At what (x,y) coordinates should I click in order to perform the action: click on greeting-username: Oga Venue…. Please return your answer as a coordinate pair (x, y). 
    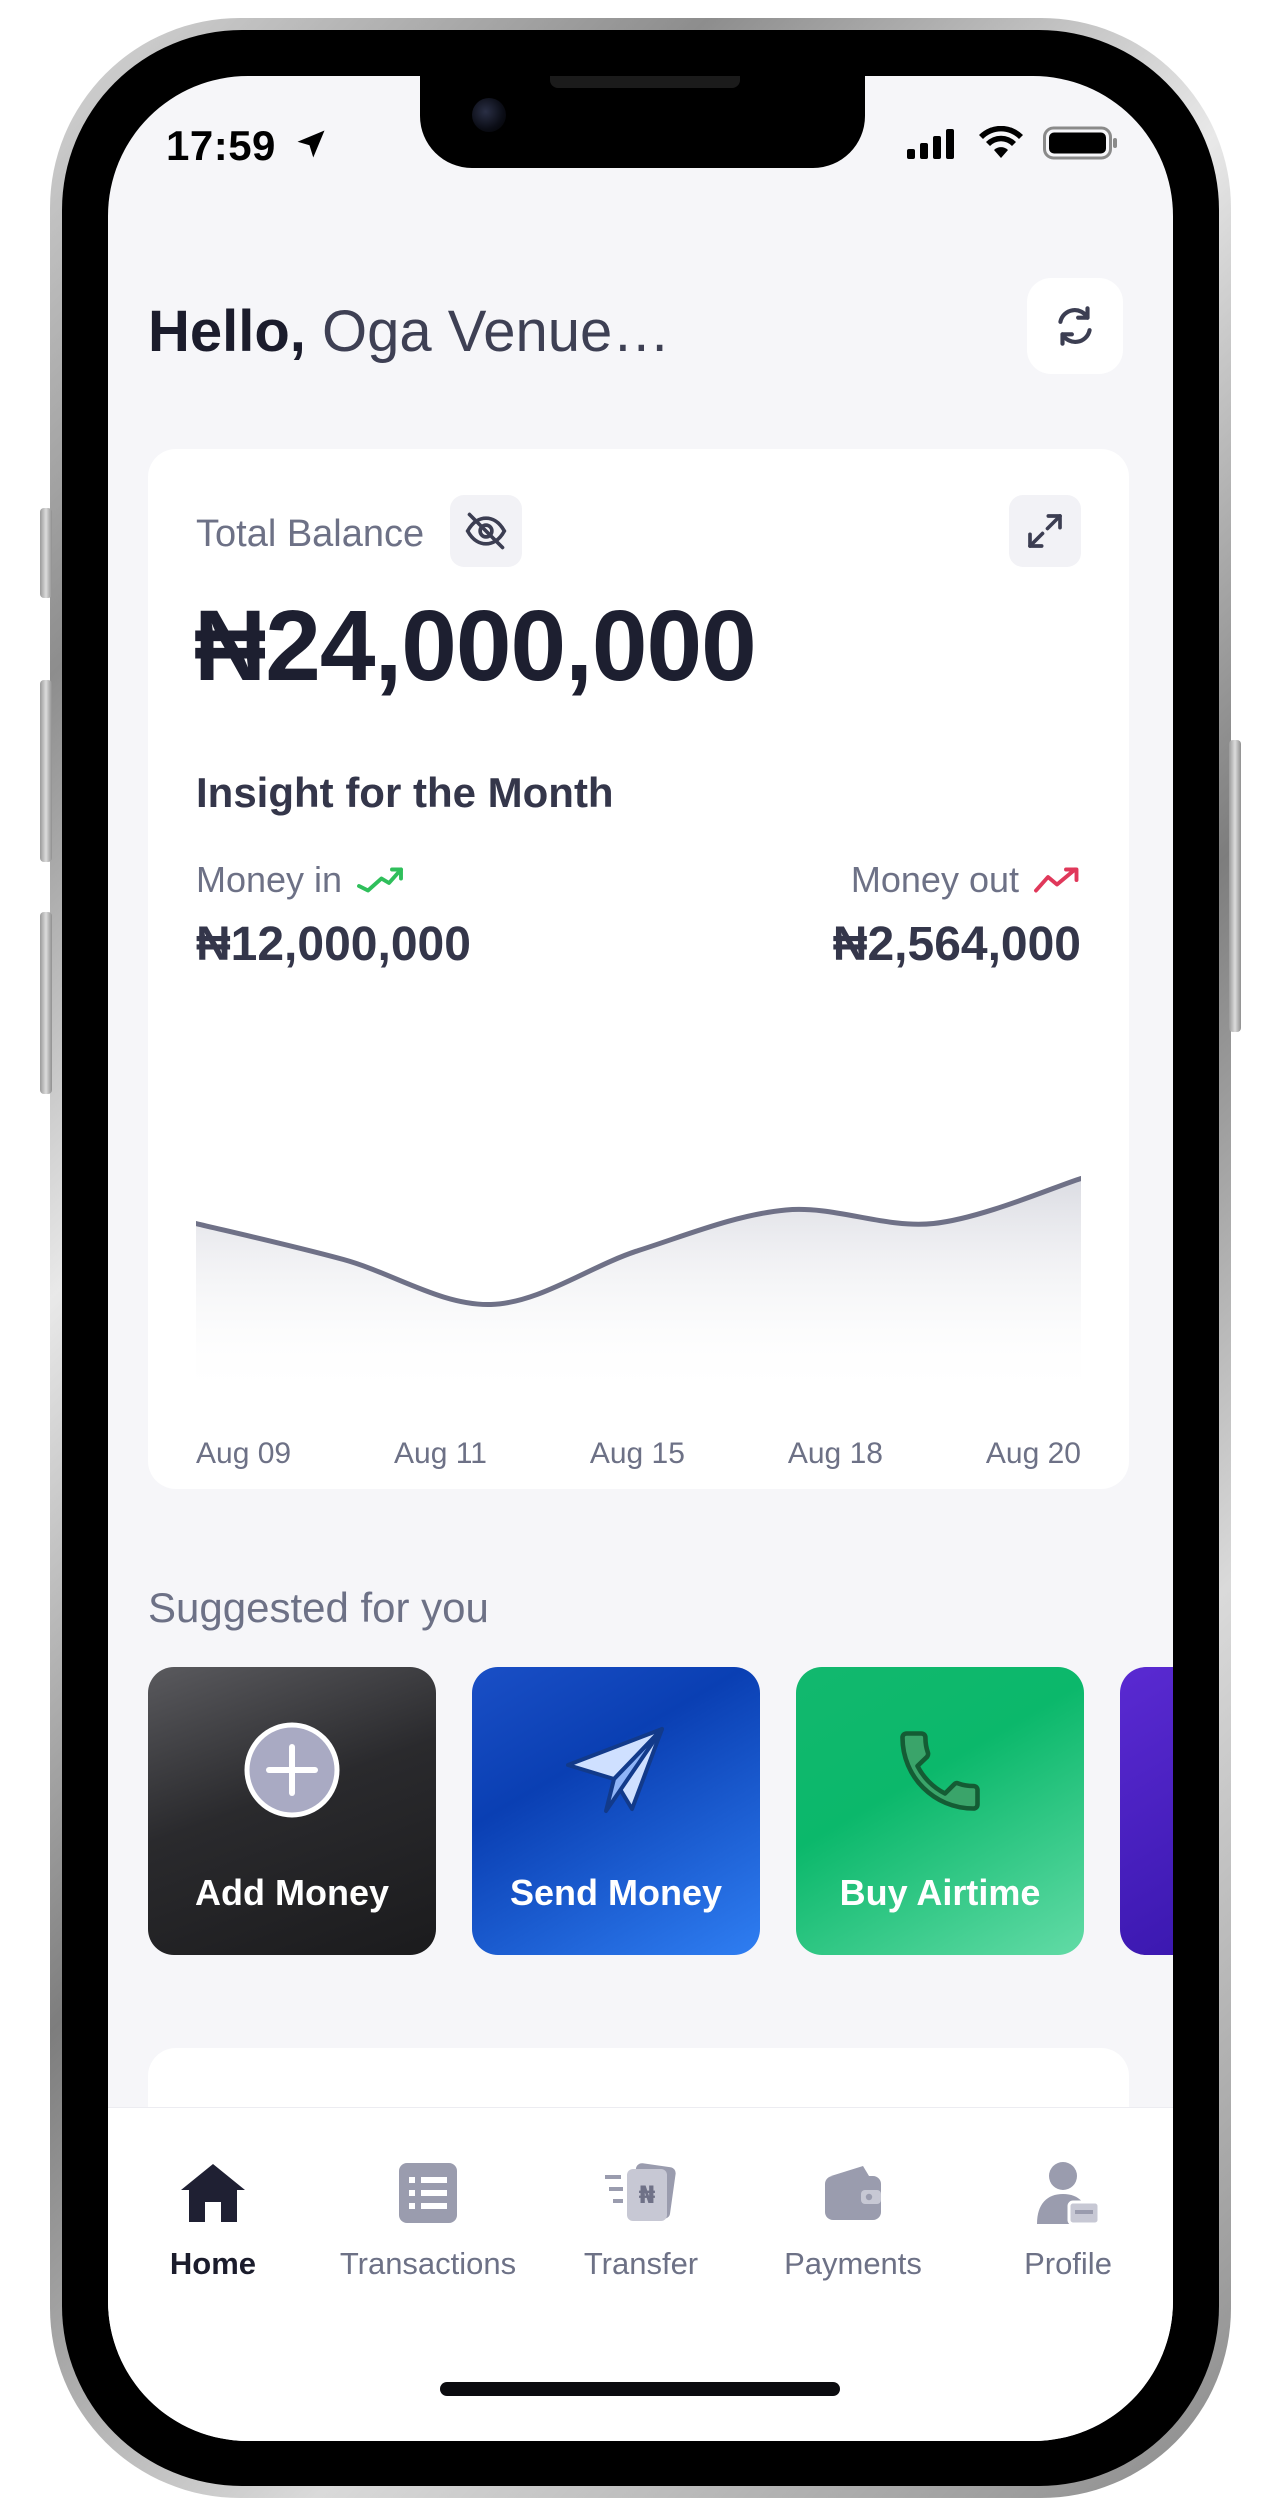
    Looking at the image, I should click on (496, 331).